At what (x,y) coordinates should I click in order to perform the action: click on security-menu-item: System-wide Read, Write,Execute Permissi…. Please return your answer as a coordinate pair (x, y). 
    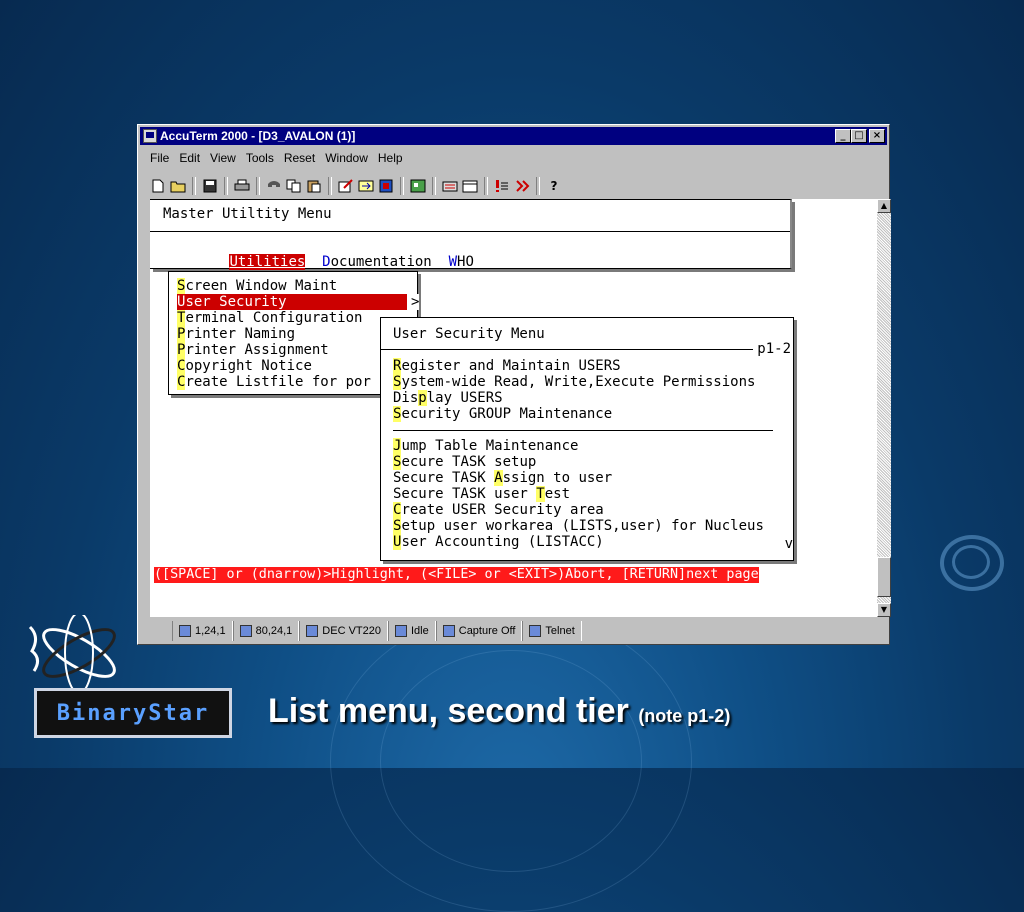
    Looking at the image, I should click on (574, 382).